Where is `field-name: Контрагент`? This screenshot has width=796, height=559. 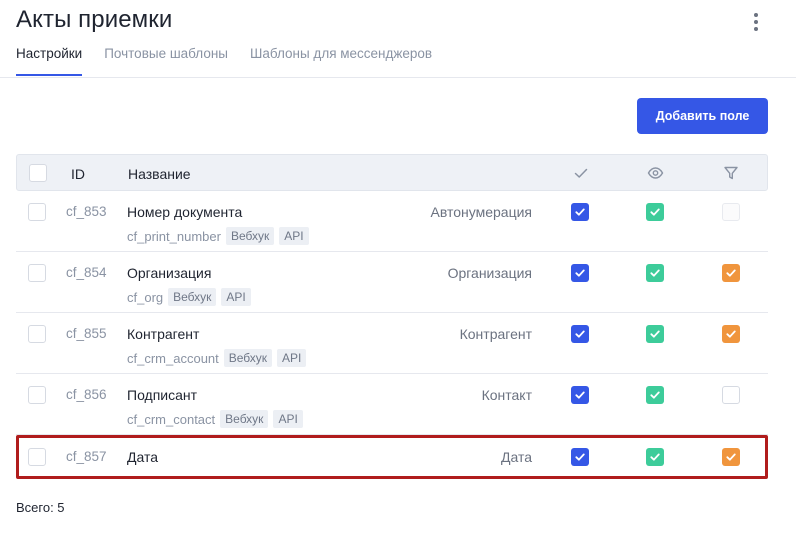
field-name: Контрагент is located at coordinates (163, 334).